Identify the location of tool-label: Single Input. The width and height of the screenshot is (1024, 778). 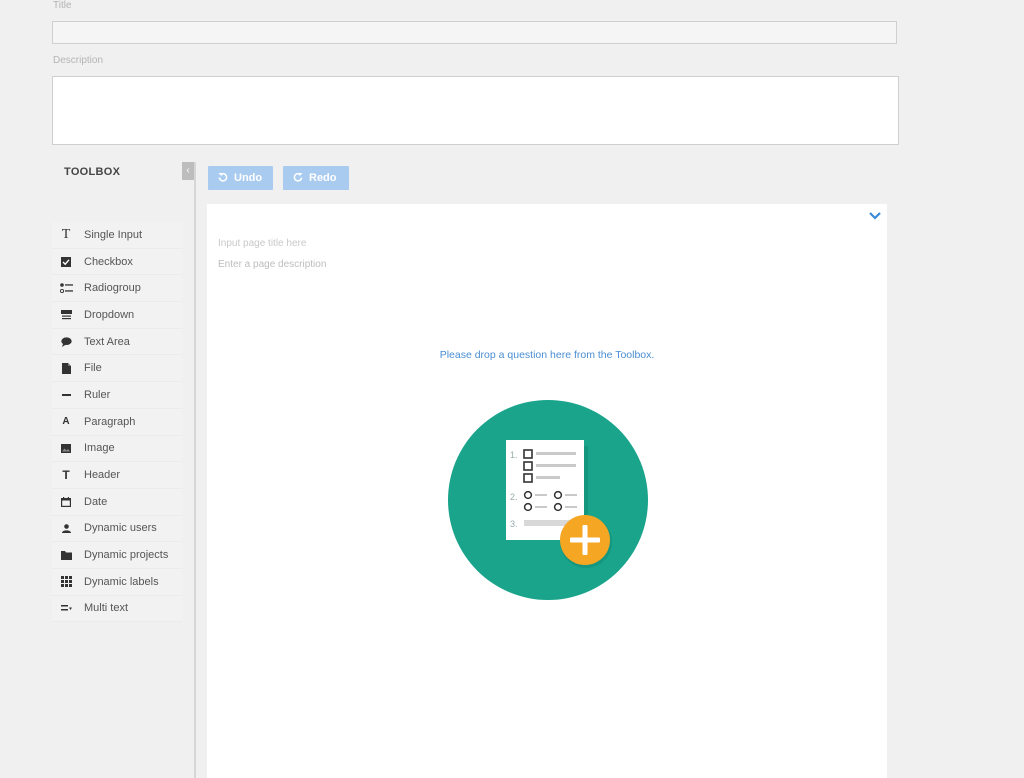
(113, 234).